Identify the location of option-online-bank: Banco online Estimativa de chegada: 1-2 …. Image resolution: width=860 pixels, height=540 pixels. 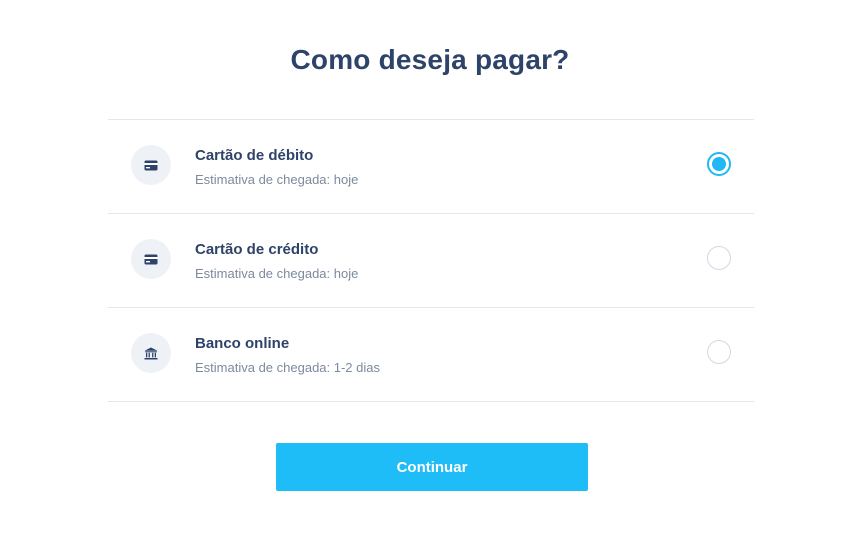
(431, 355).